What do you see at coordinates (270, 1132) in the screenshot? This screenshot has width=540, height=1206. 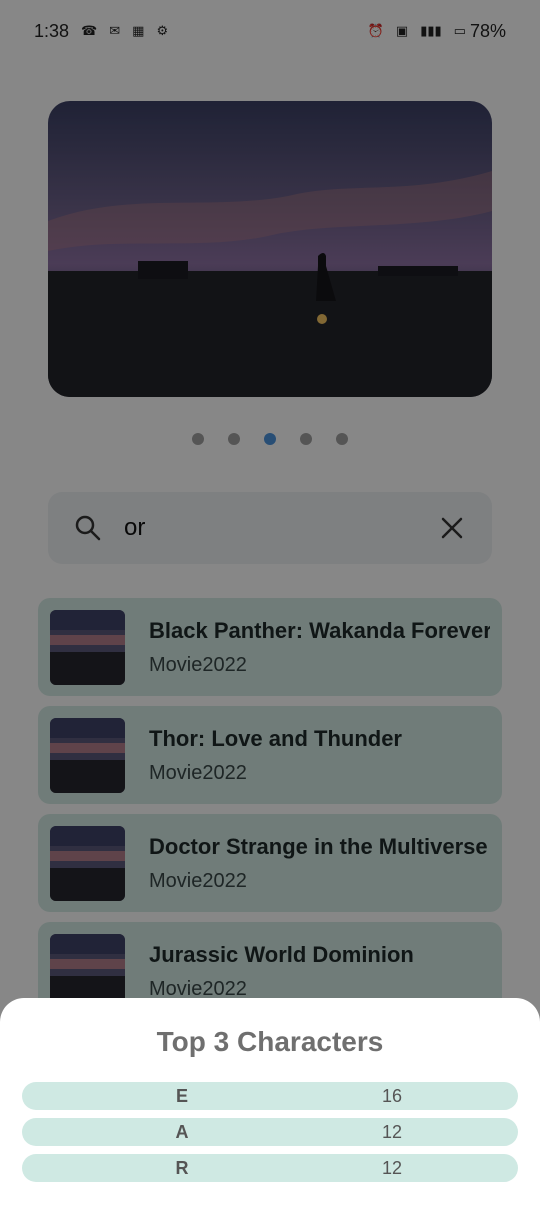 I see `character-row: A 12` at bounding box center [270, 1132].